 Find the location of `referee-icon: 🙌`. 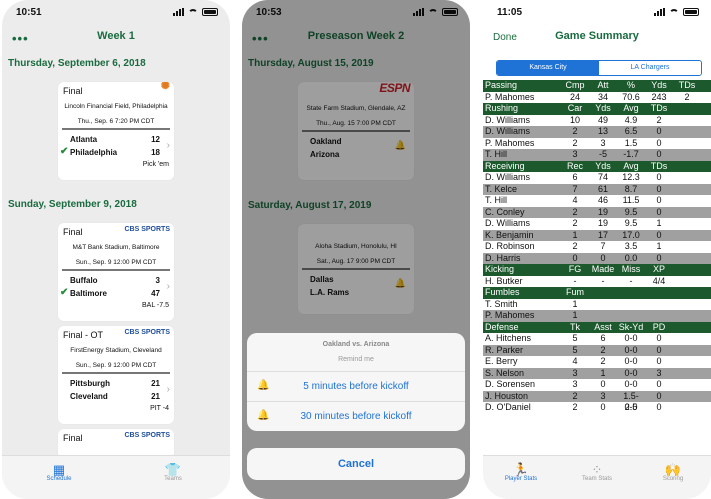

referee-icon: 🙌 is located at coordinates (673, 469).